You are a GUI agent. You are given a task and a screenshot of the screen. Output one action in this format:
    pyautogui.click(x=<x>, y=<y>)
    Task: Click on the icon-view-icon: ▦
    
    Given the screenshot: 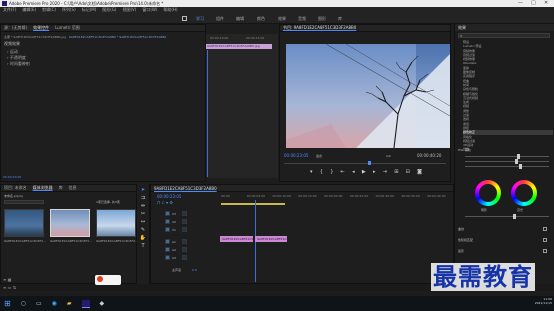 What is the action you would take?
    pyautogui.click(x=10, y=279)
    